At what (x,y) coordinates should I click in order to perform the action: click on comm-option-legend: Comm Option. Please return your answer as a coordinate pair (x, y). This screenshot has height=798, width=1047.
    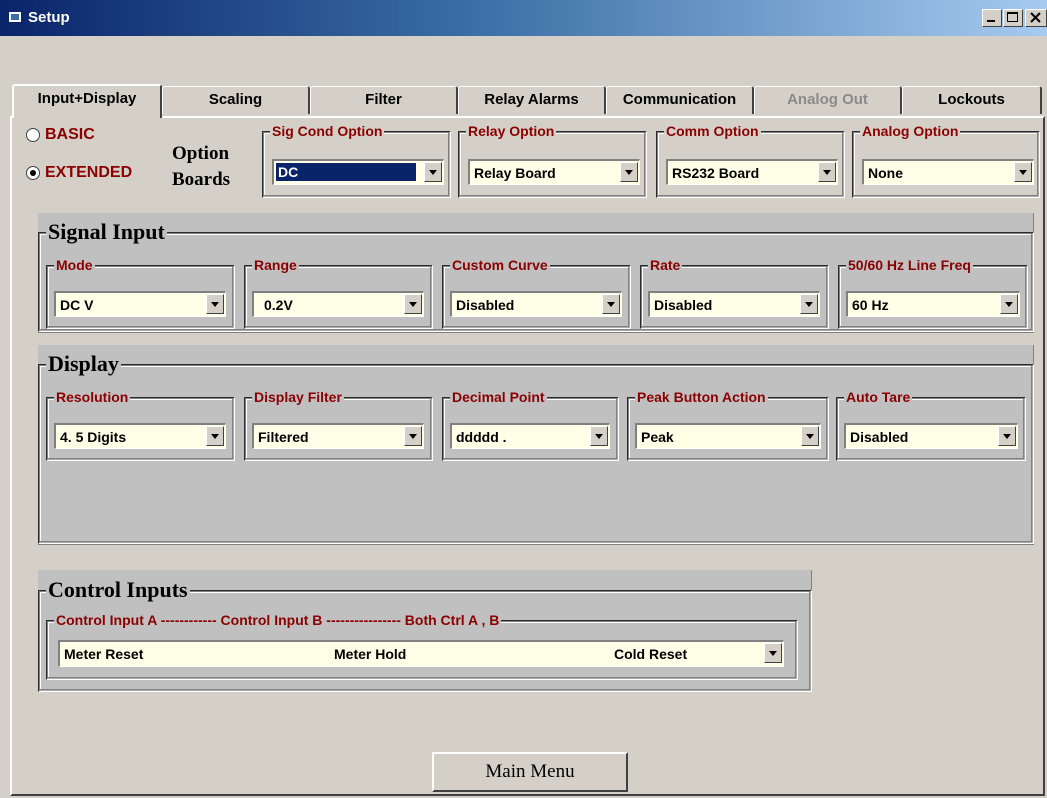
    Looking at the image, I should click on (712, 131).